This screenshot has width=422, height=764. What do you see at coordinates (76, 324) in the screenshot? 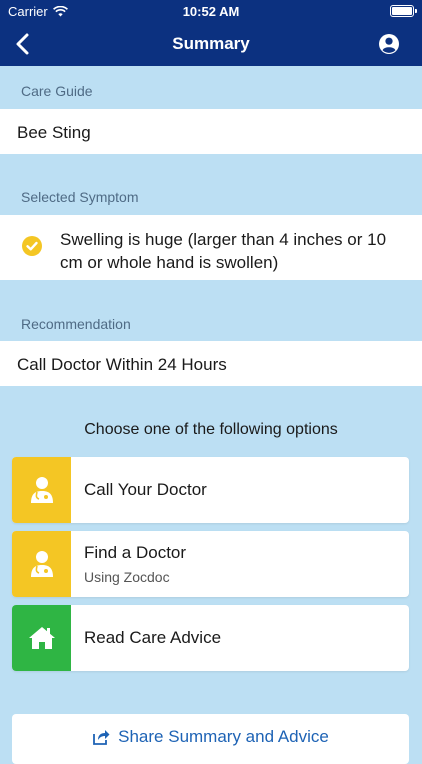
I see `recommendation-label: Recommendation` at bounding box center [76, 324].